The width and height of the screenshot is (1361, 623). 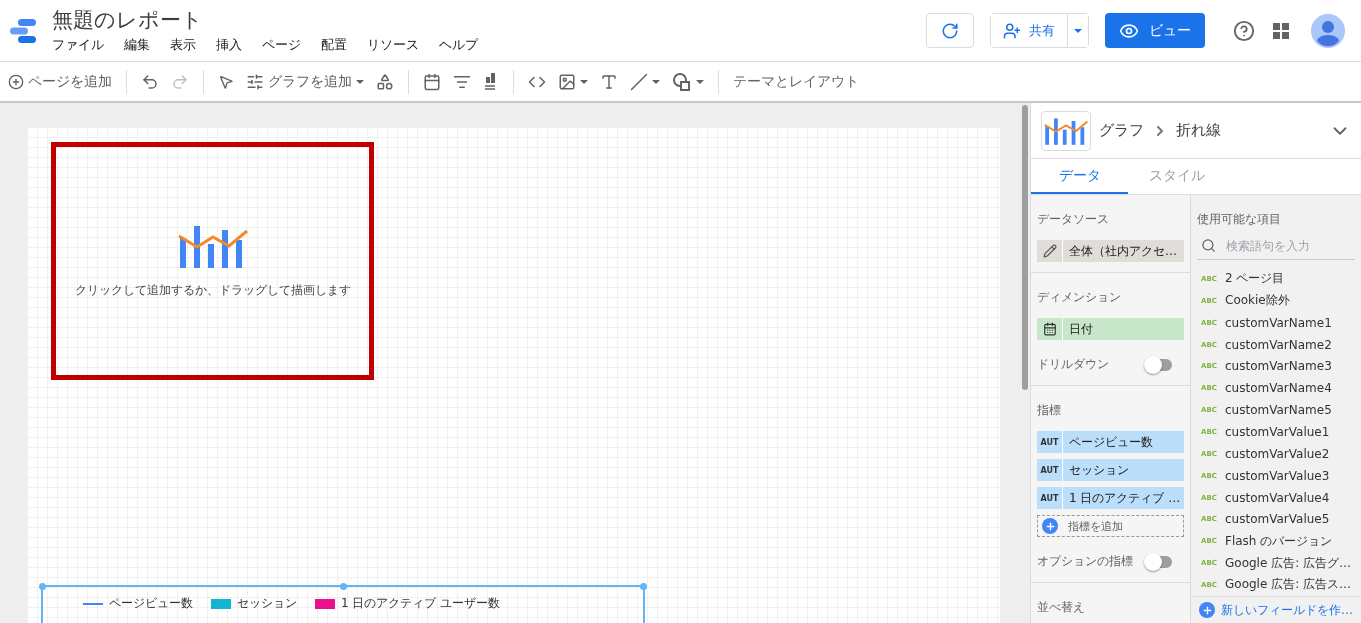 I want to click on pencil-icon, so click(x=1049, y=251).